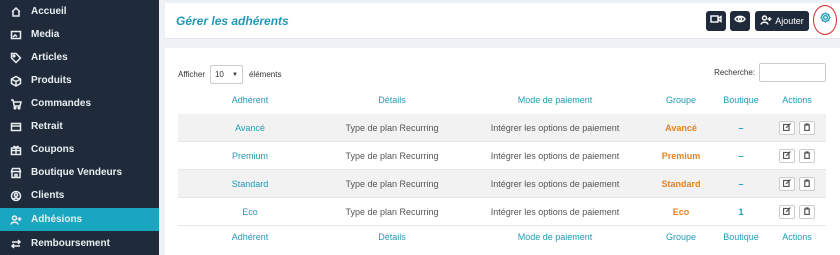  I want to click on video-button, so click(716, 21).